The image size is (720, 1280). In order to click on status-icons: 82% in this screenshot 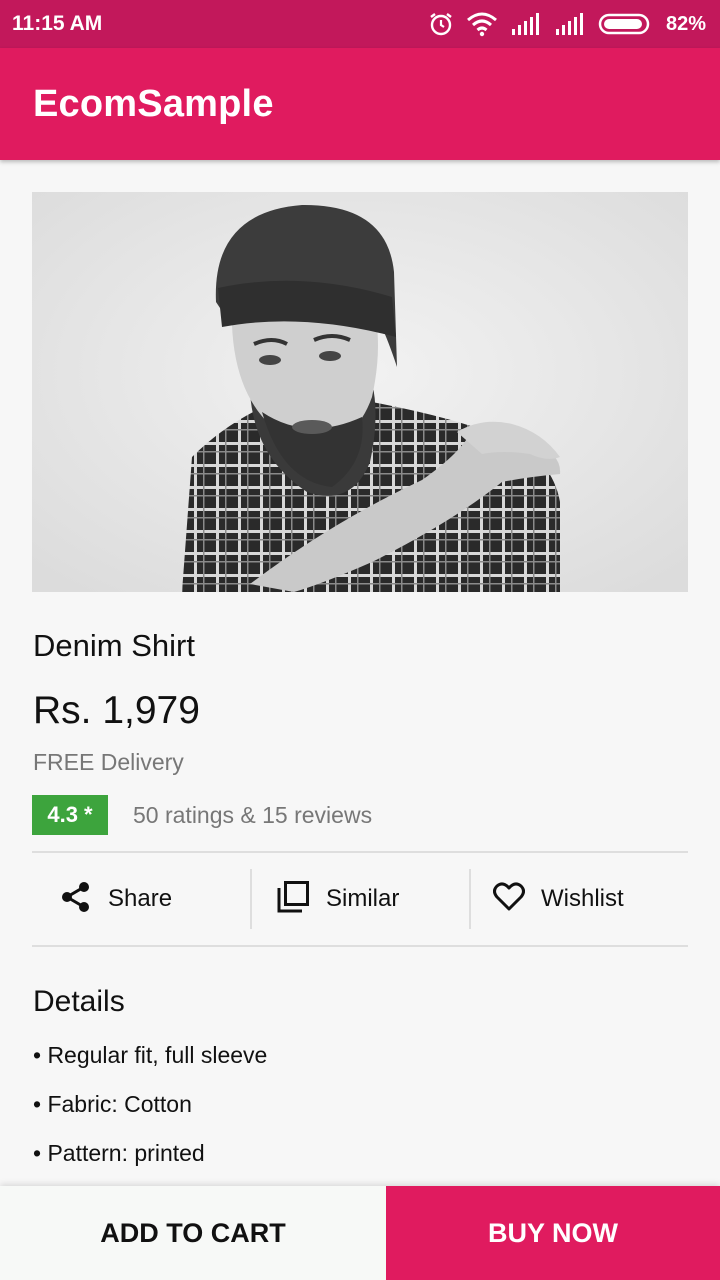, I will do `click(567, 24)`.